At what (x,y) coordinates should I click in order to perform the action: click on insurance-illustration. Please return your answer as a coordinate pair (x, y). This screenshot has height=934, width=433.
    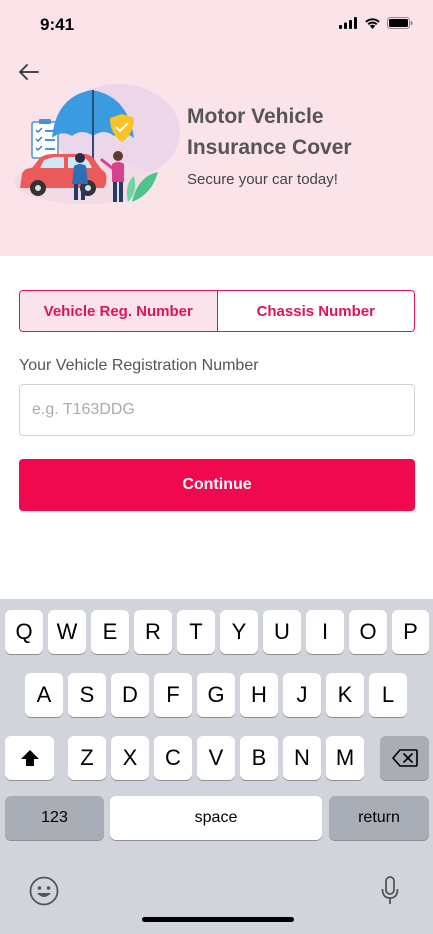
    Looking at the image, I should click on (97, 144).